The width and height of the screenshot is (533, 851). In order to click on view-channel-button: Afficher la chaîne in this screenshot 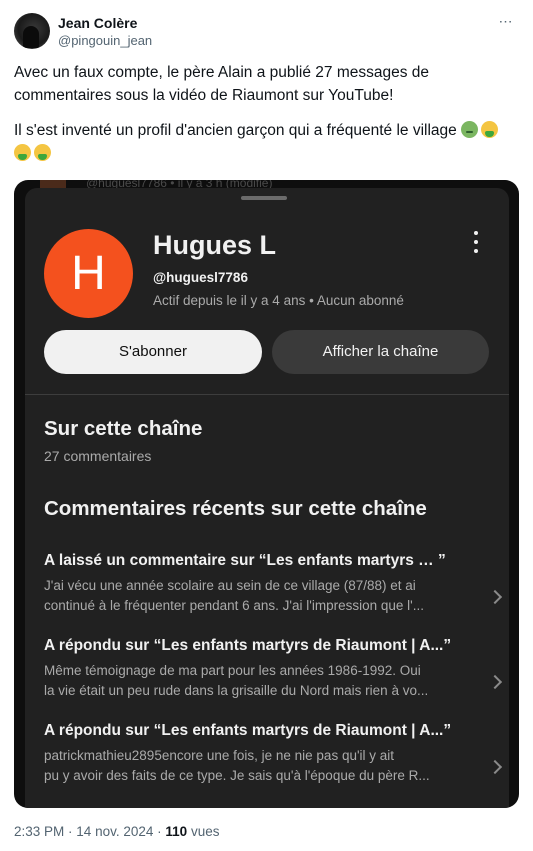, I will do `click(380, 352)`.